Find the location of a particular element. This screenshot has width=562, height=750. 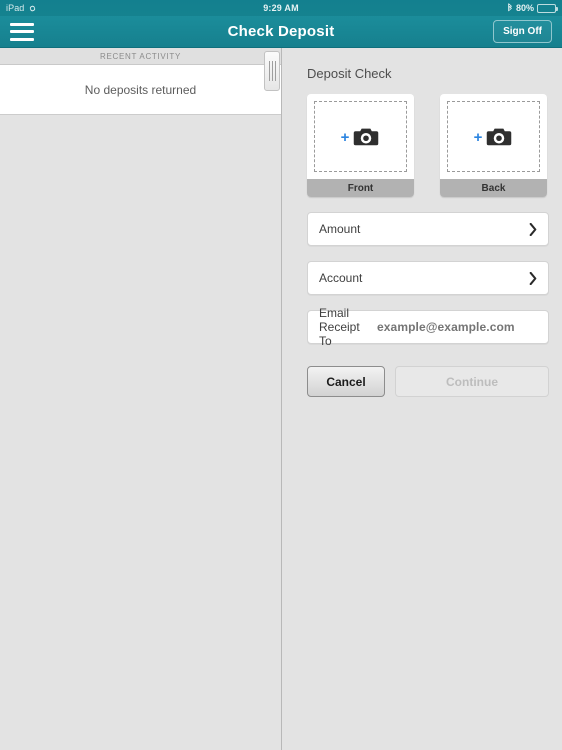

capture-front-dashed-area: + is located at coordinates (360, 136).